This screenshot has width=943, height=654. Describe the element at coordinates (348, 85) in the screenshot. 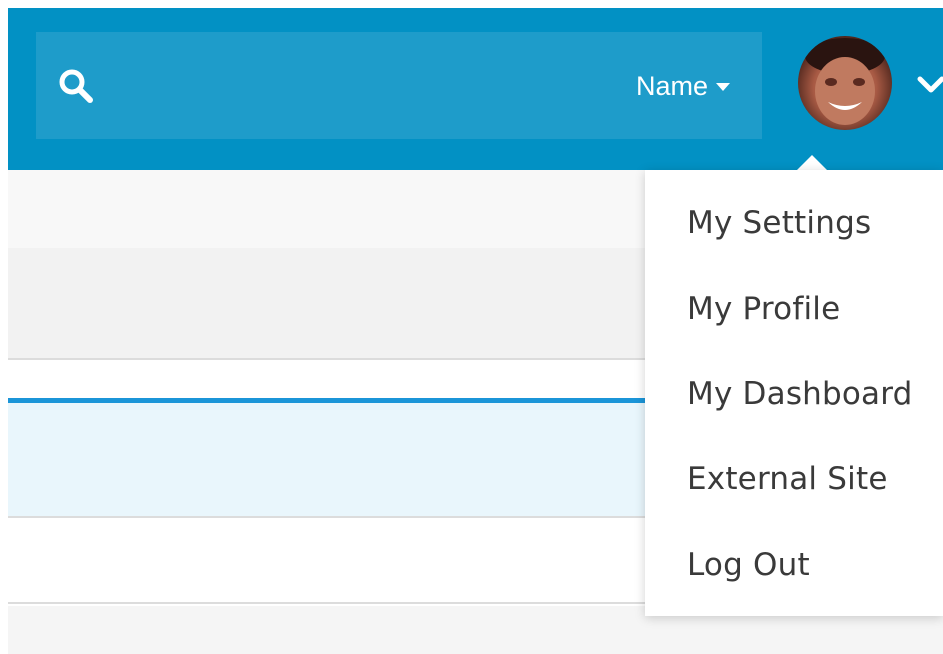

I see `search-input` at that location.